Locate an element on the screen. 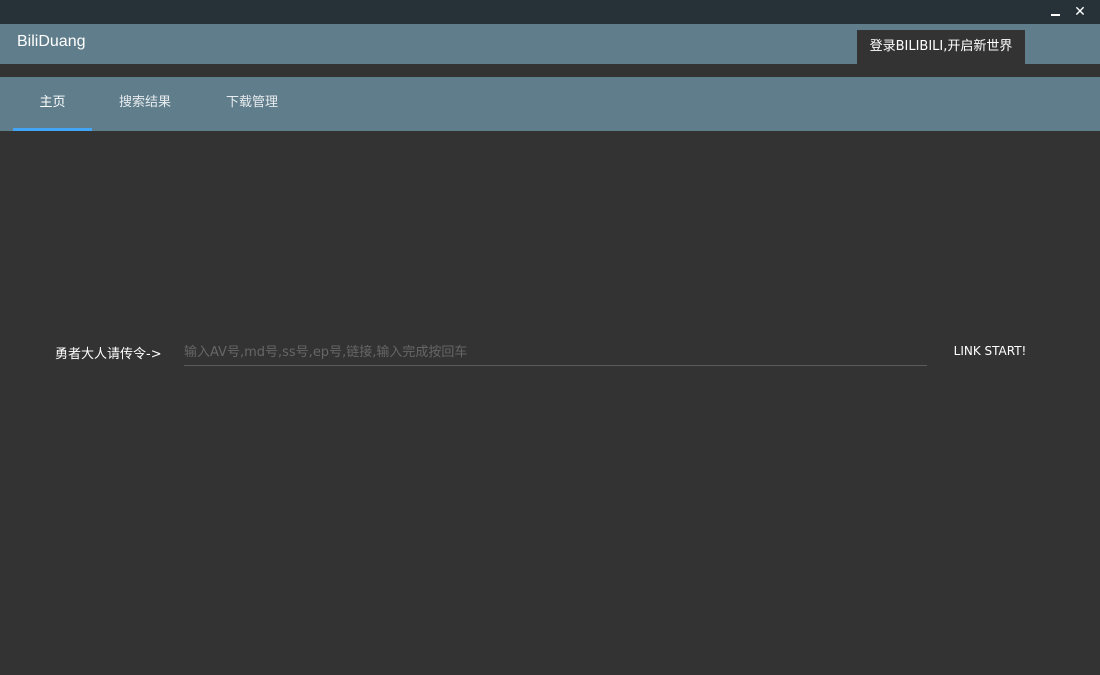 The height and width of the screenshot is (675, 1100). app-header: BiliDuang 登录BILIBILI,开启新世界 is located at coordinates (550, 44).